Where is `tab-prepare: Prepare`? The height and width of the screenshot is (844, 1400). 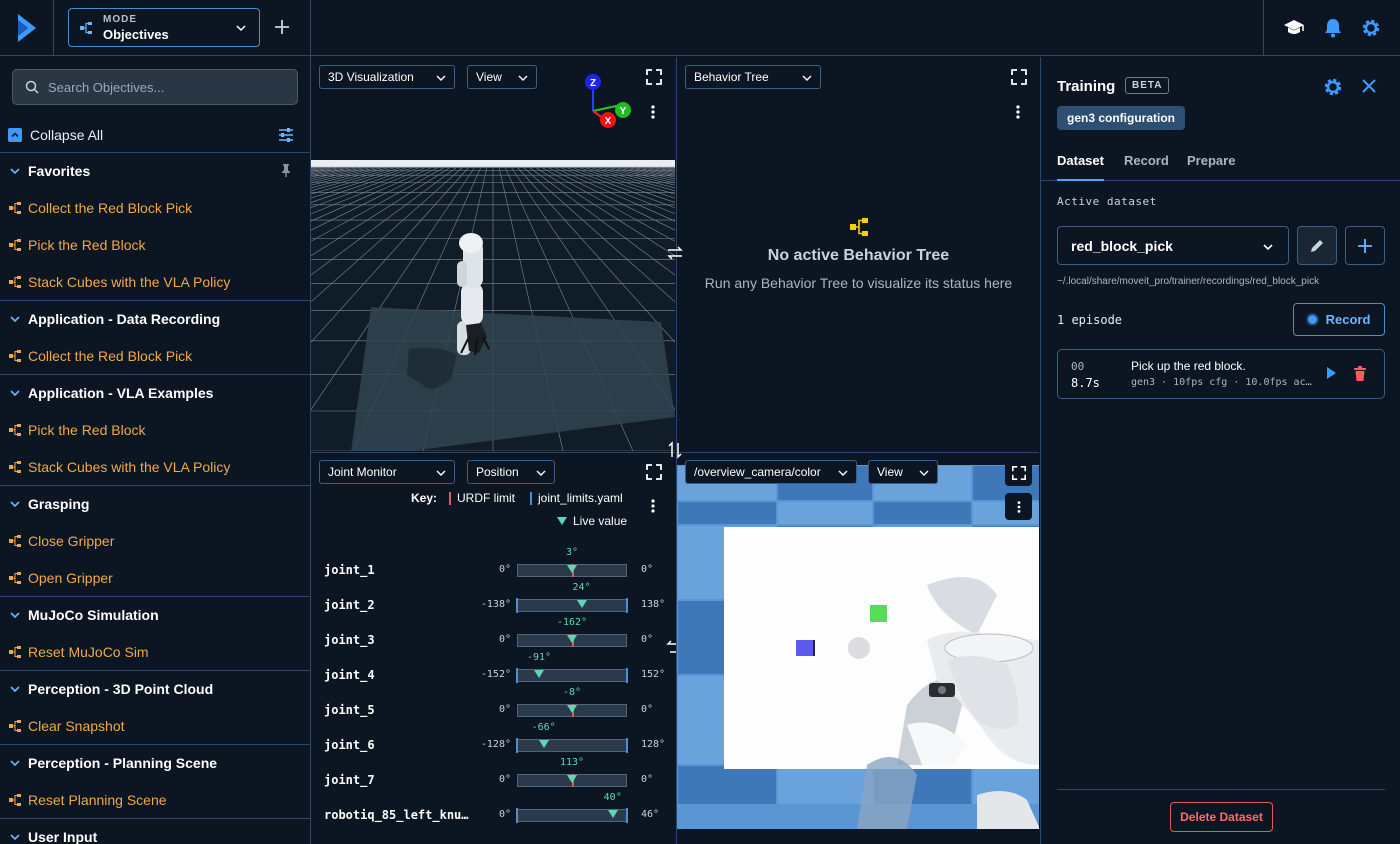
tab-prepare: Prepare is located at coordinates (1211, 161).